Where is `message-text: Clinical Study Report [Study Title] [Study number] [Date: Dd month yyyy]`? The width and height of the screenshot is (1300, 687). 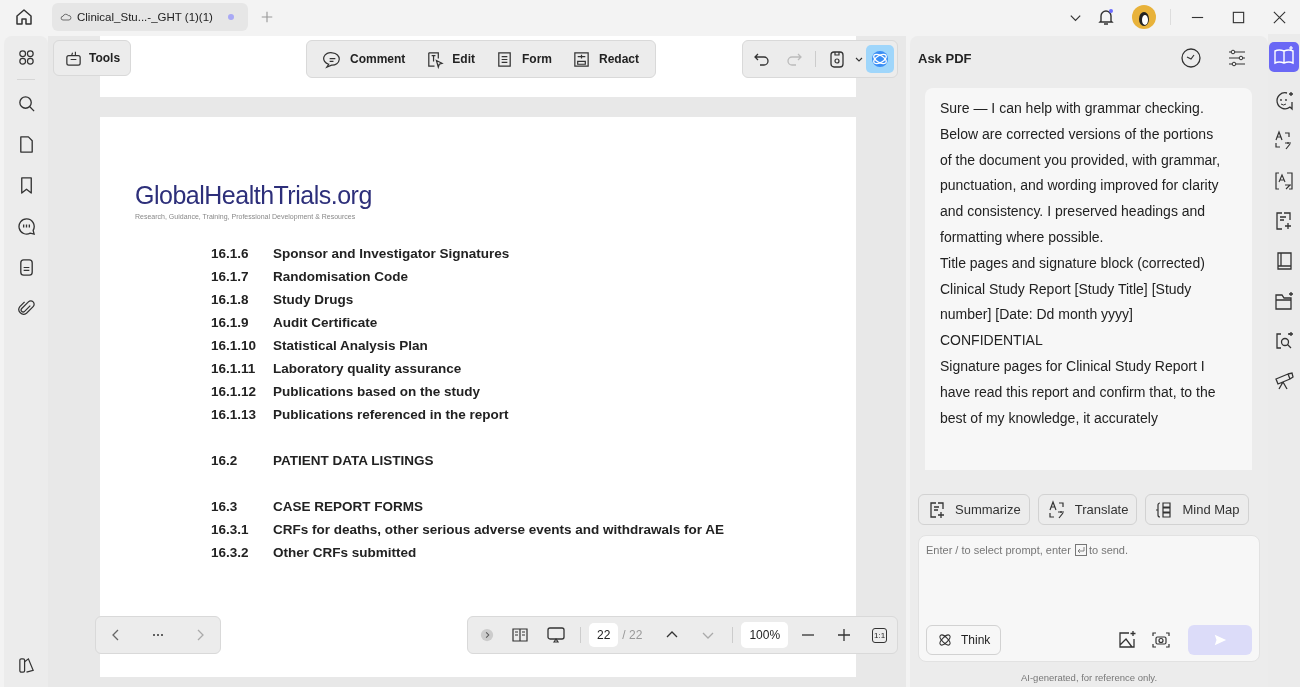 message-text: Clinical Study Report [Study Title] [Study number] [Date: Dd month yyyy] is located at coordinates (1066, 302).